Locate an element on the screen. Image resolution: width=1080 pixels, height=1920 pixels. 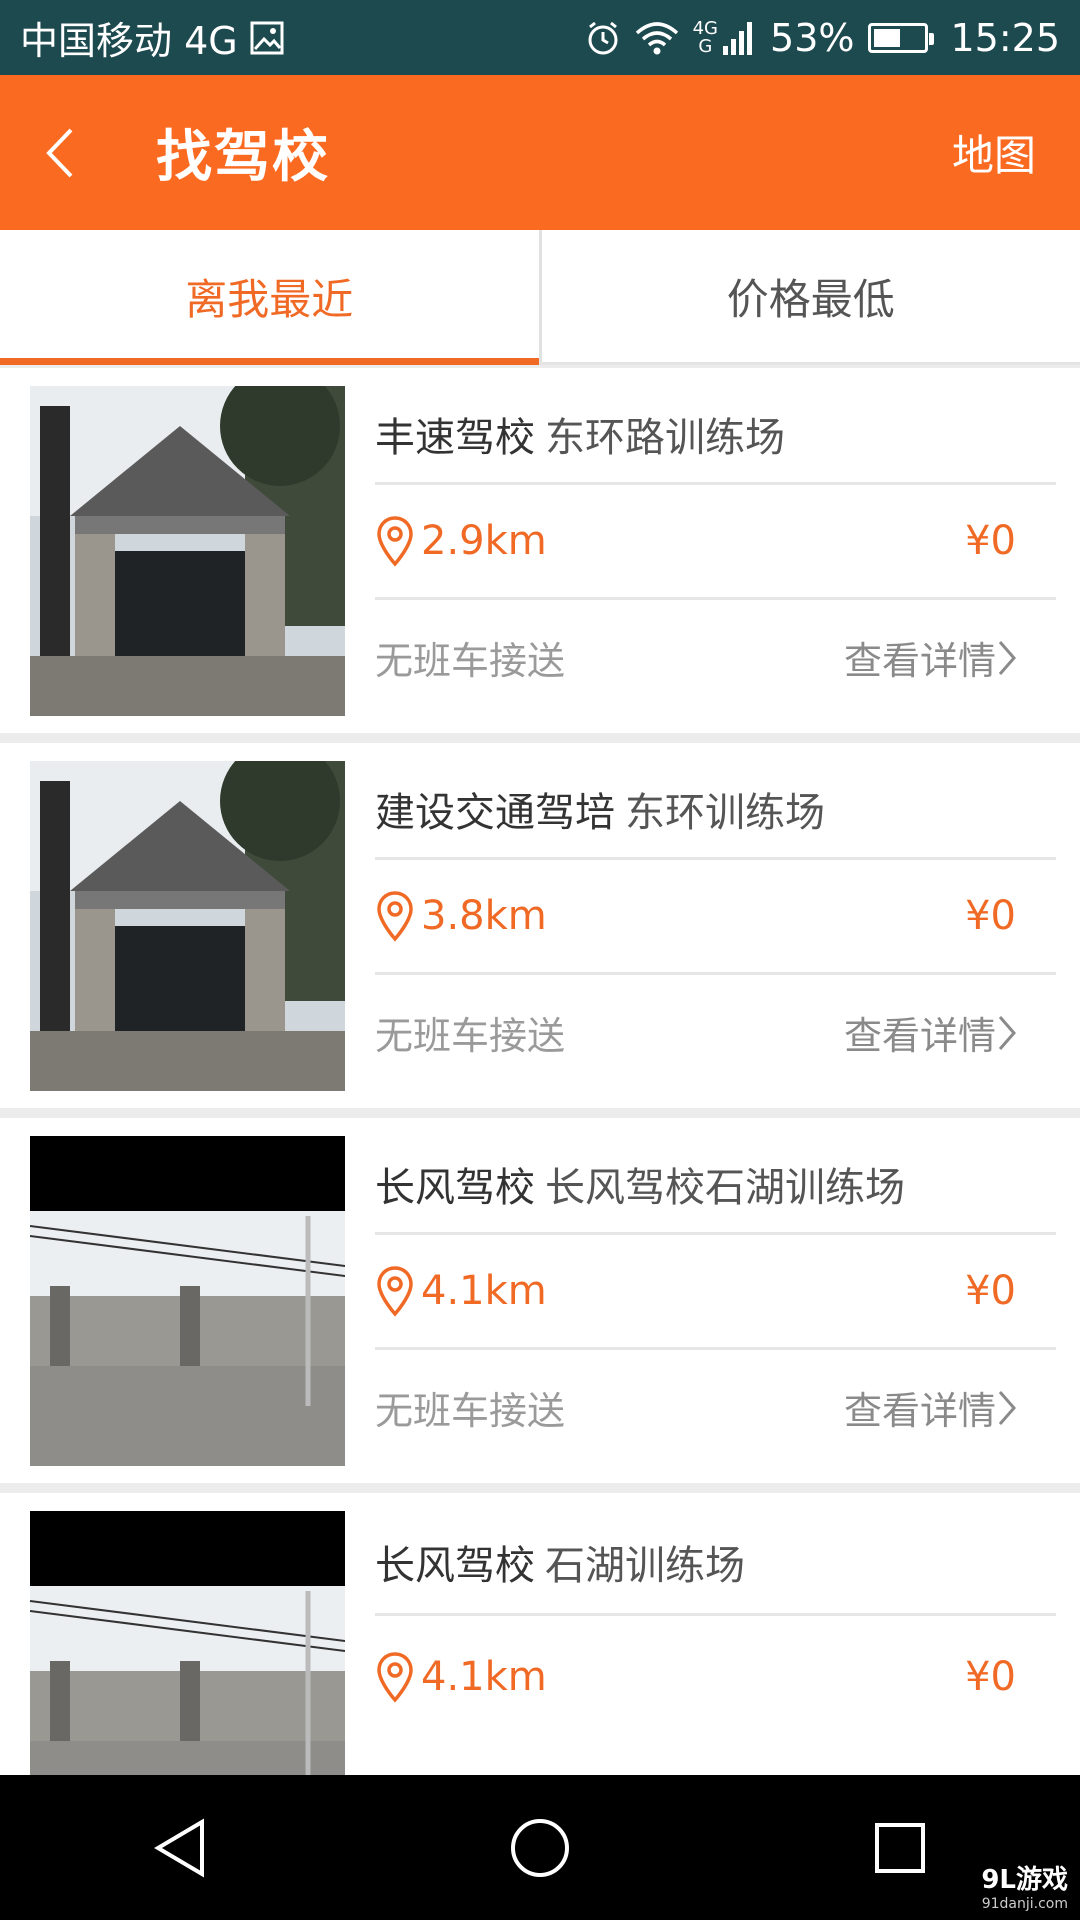
school-distance-row: 2.9km ¥0 is located at coordinates (715, 543).